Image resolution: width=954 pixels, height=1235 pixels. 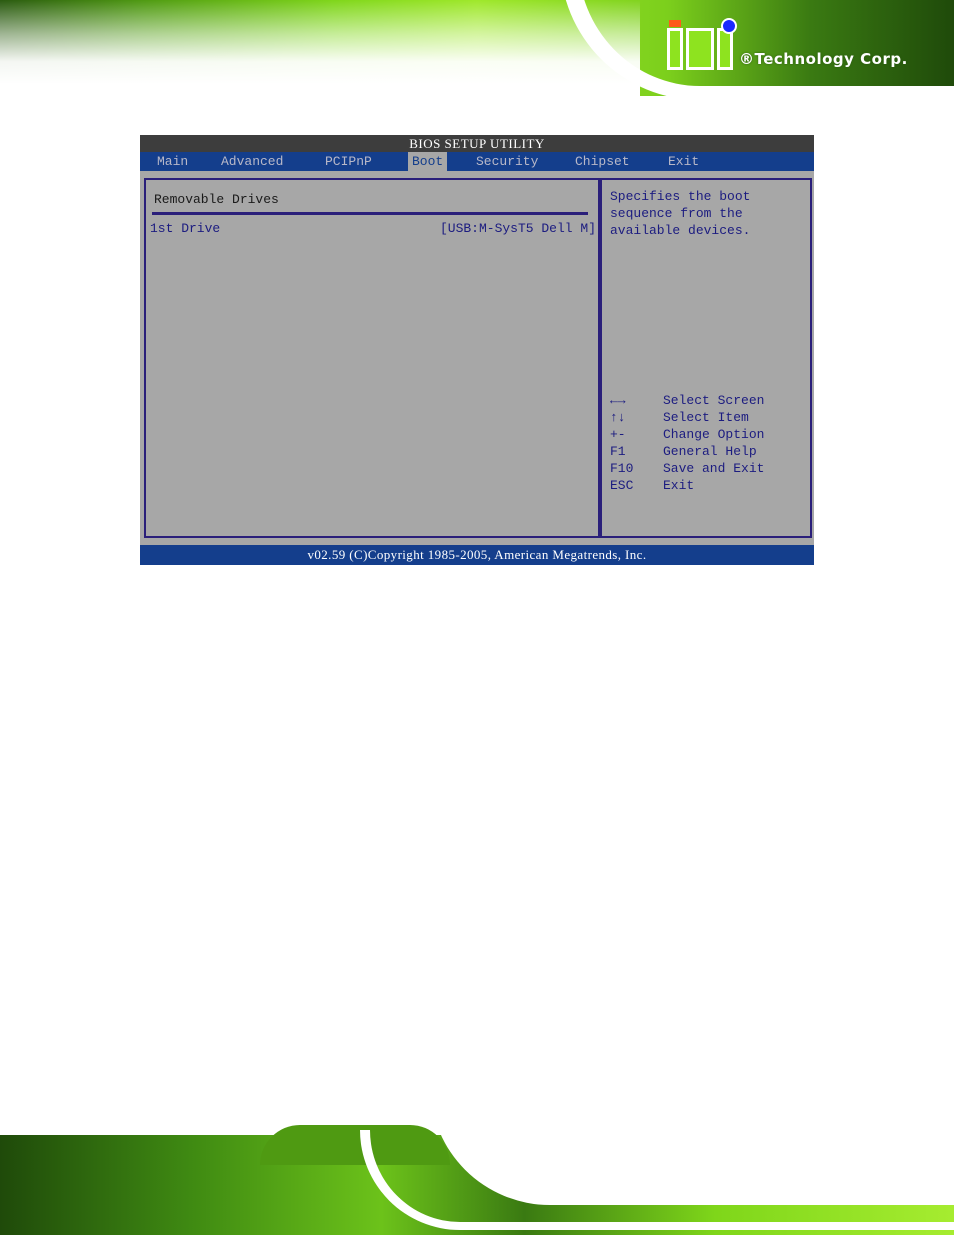 I want to click on logo-bar-e, so click(x=700, y=49).